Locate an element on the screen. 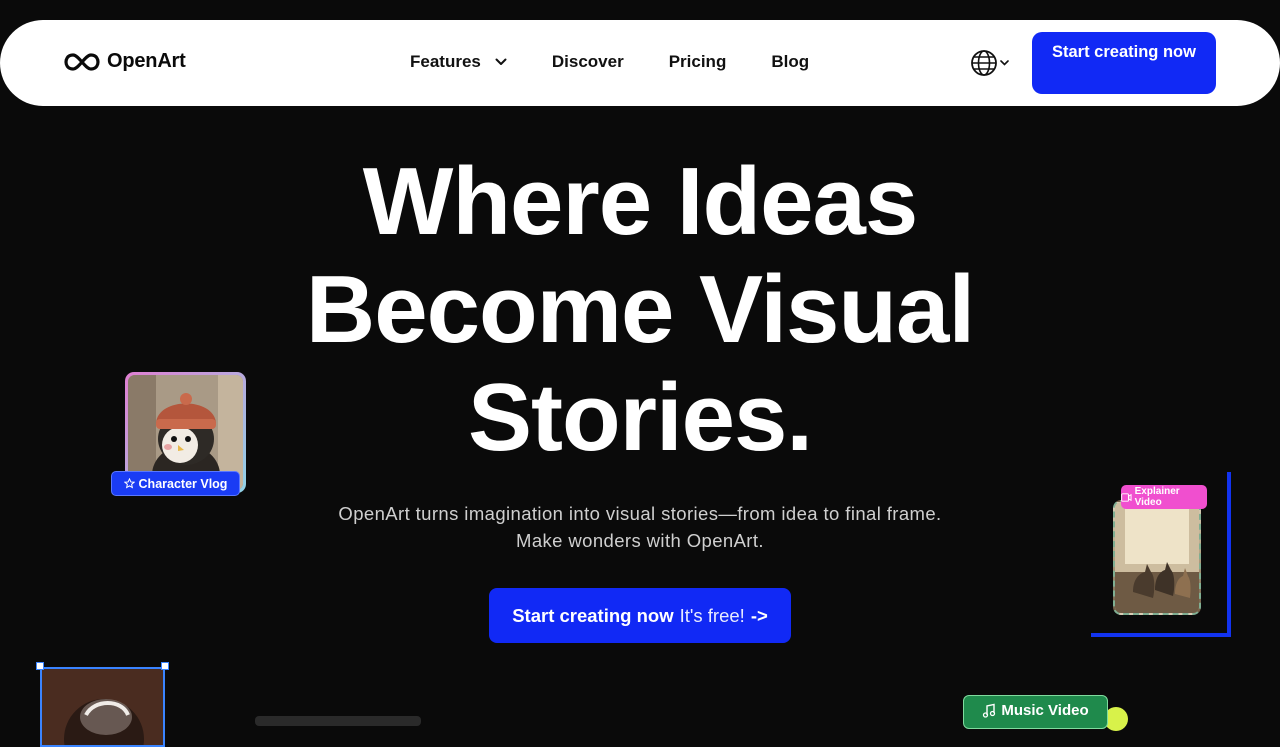  brand-name: OpenArt is located at coordinates (146, 61).